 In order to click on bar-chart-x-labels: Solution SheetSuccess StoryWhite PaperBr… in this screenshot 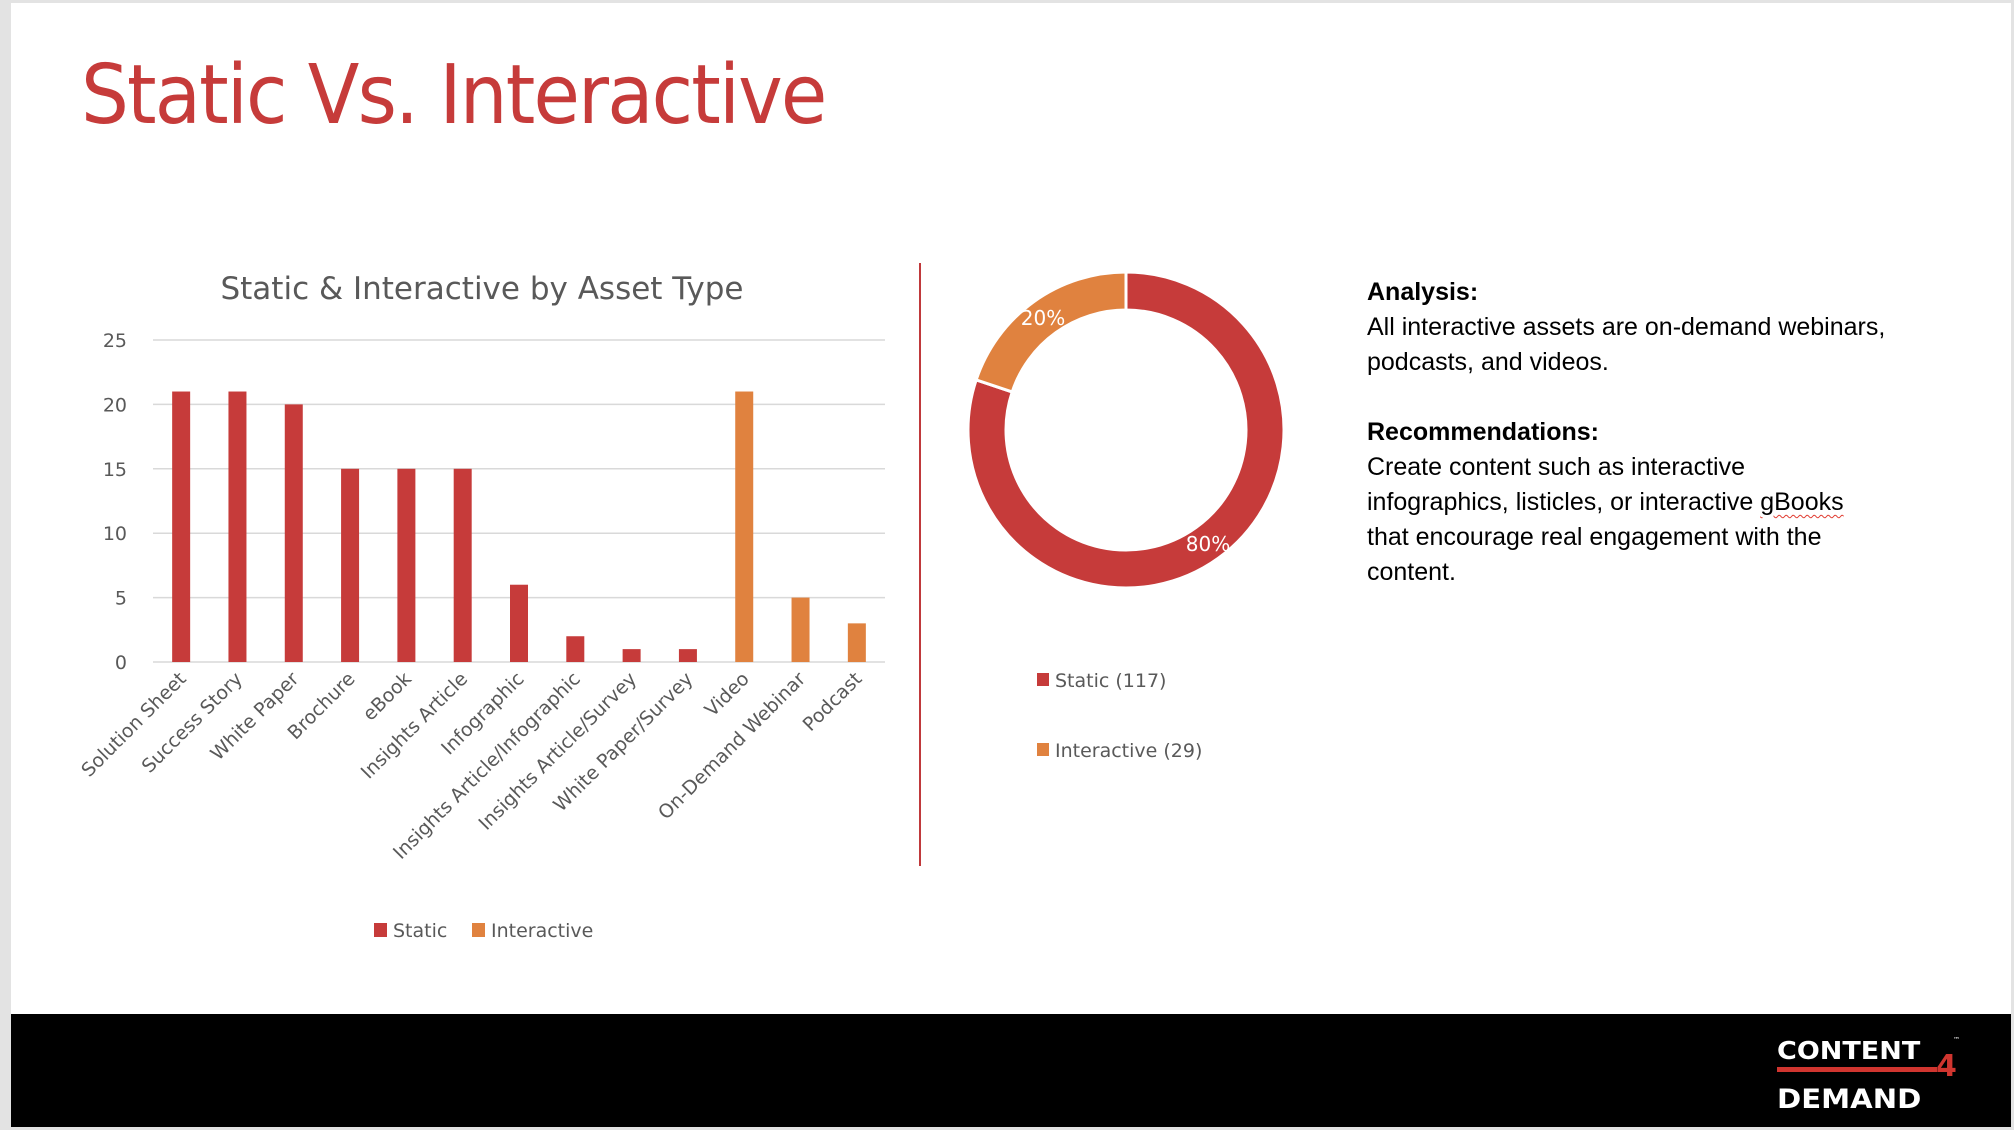, I will do `click(471, 766)`.